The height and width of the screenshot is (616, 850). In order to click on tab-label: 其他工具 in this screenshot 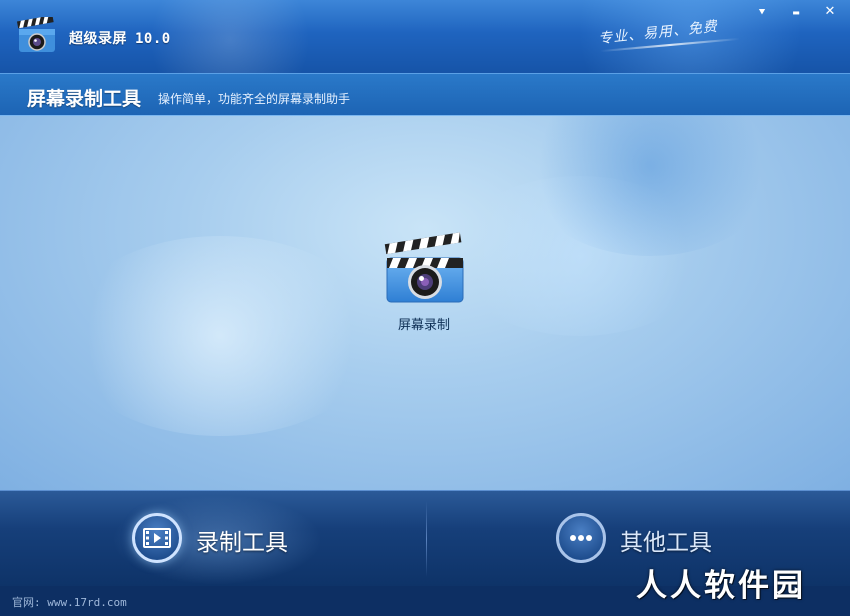, I will do `click(666, 543)`.